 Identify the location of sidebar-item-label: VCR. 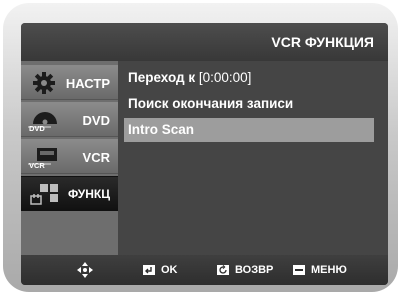
(96, 157).